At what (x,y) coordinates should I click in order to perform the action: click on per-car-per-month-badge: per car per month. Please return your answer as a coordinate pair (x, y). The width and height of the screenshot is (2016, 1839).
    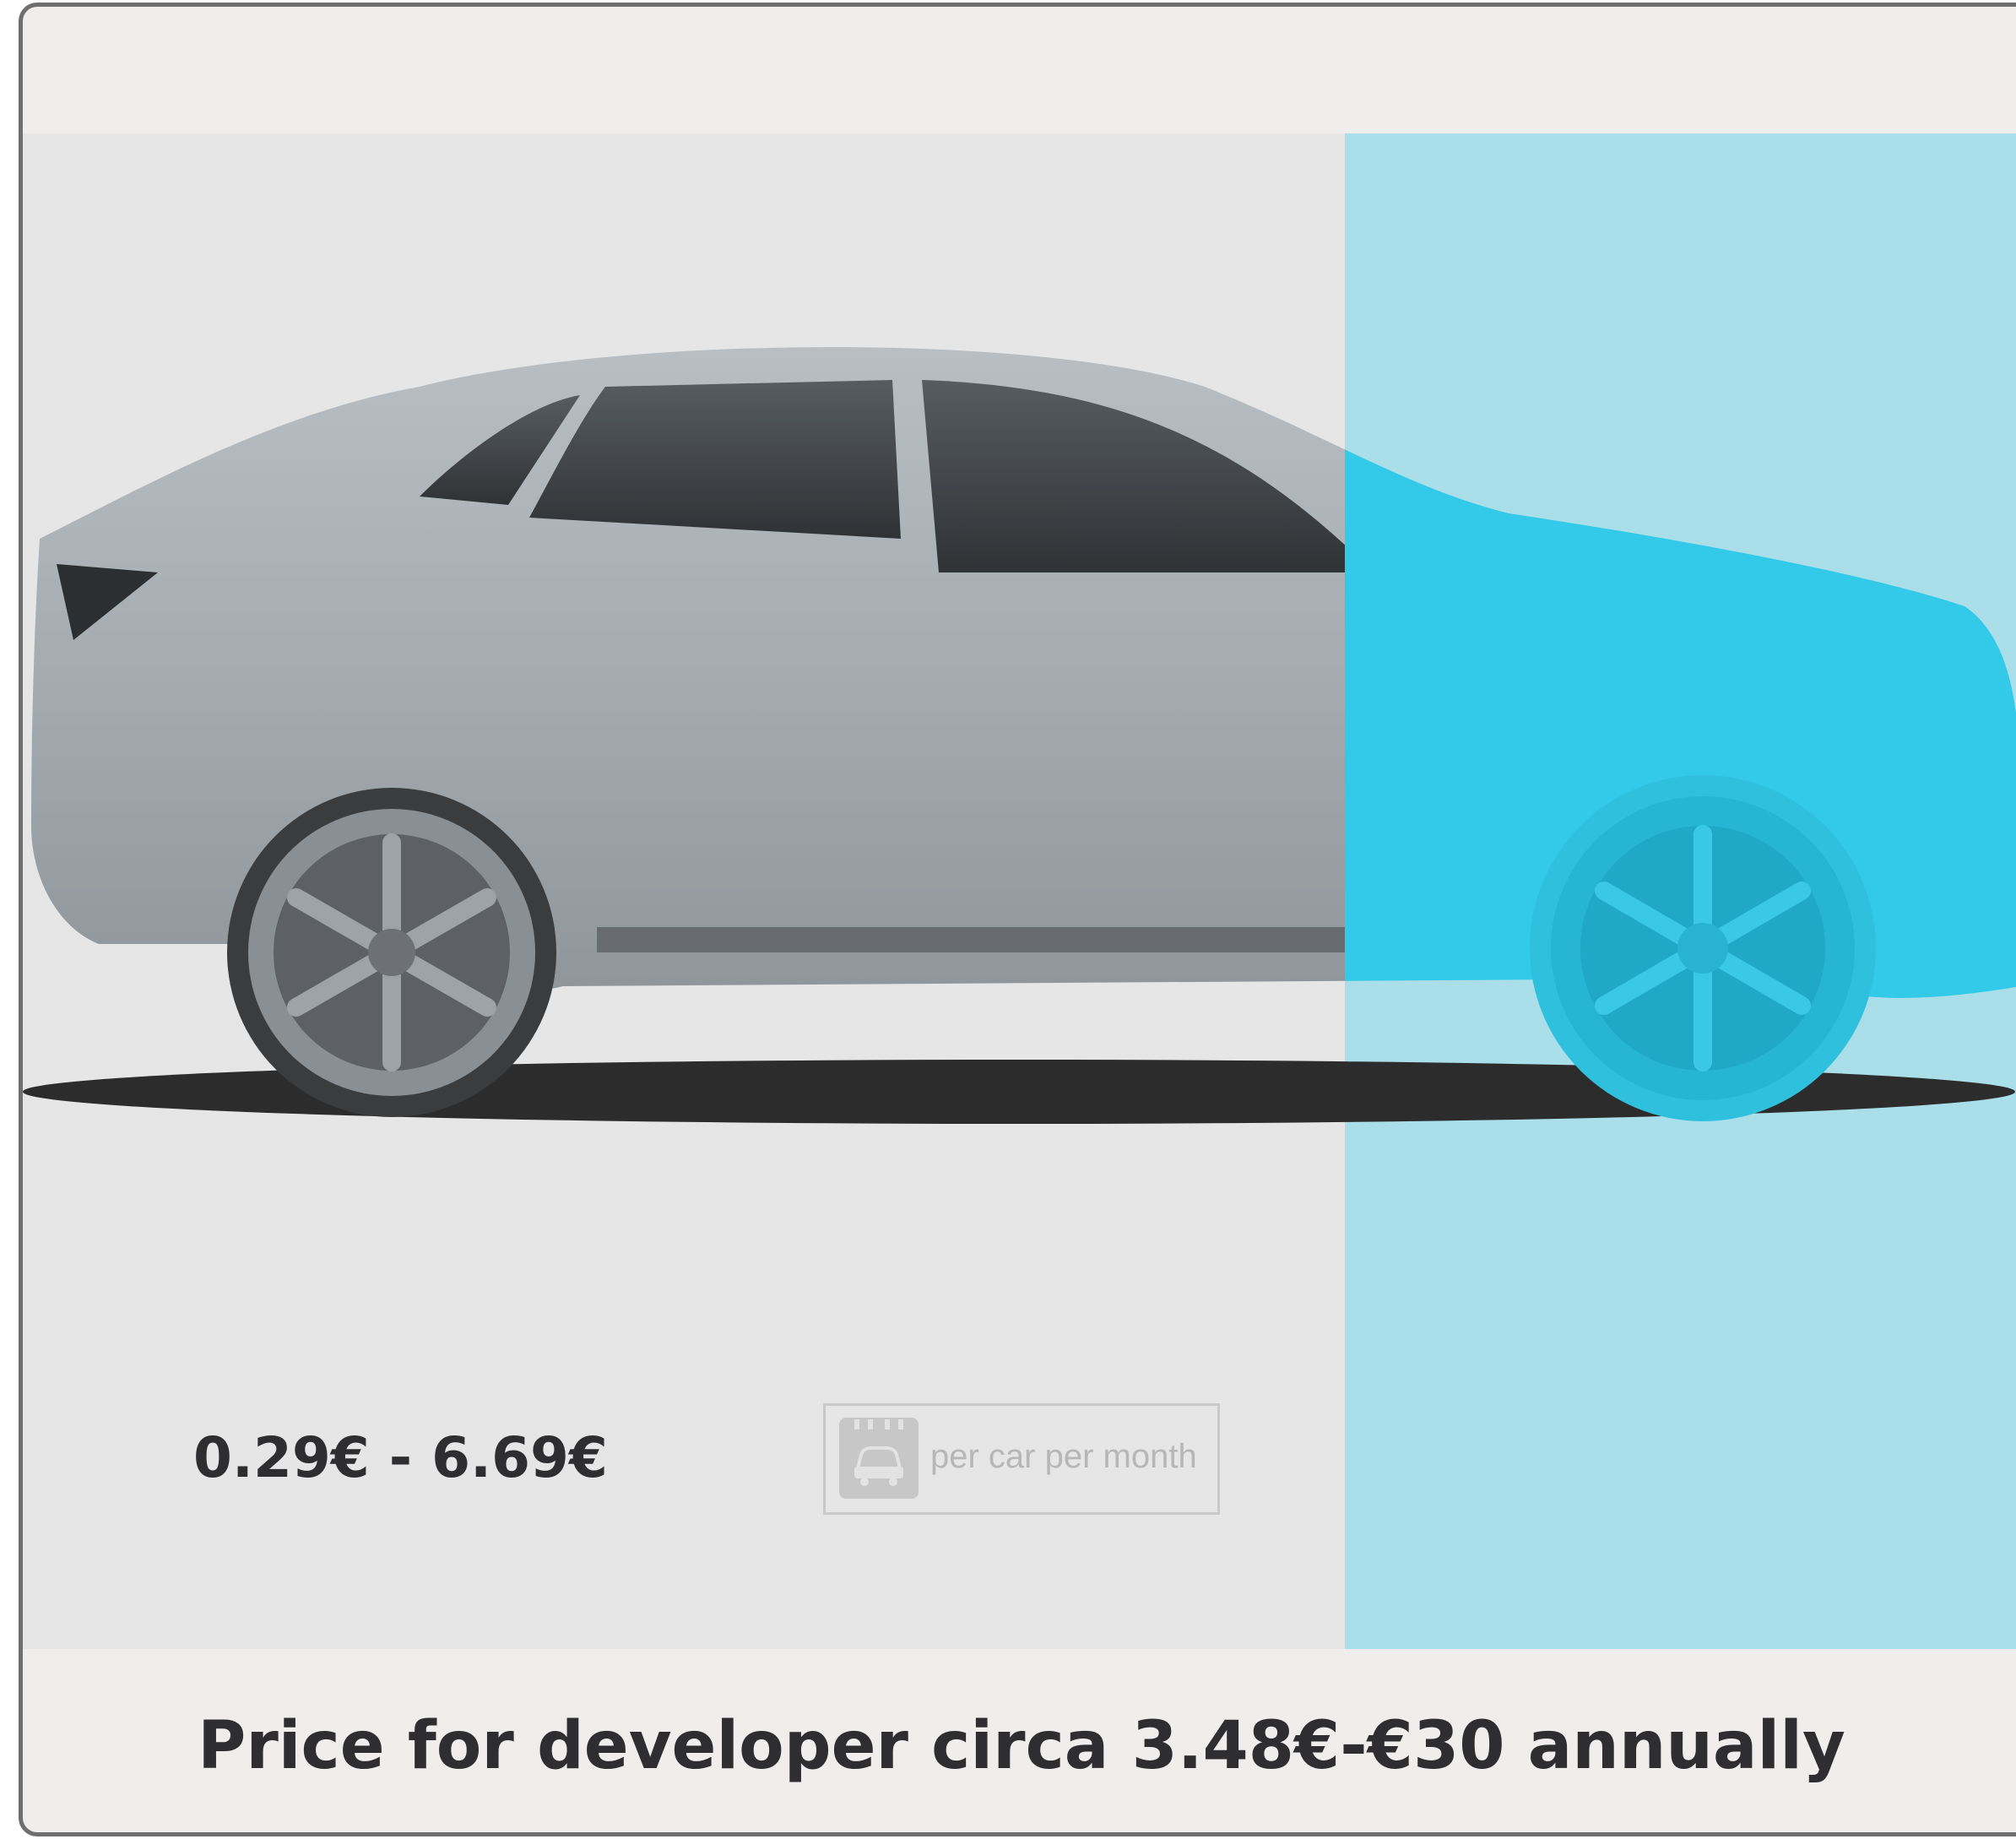
    Looking at the image, I should click on (1021, 1459).